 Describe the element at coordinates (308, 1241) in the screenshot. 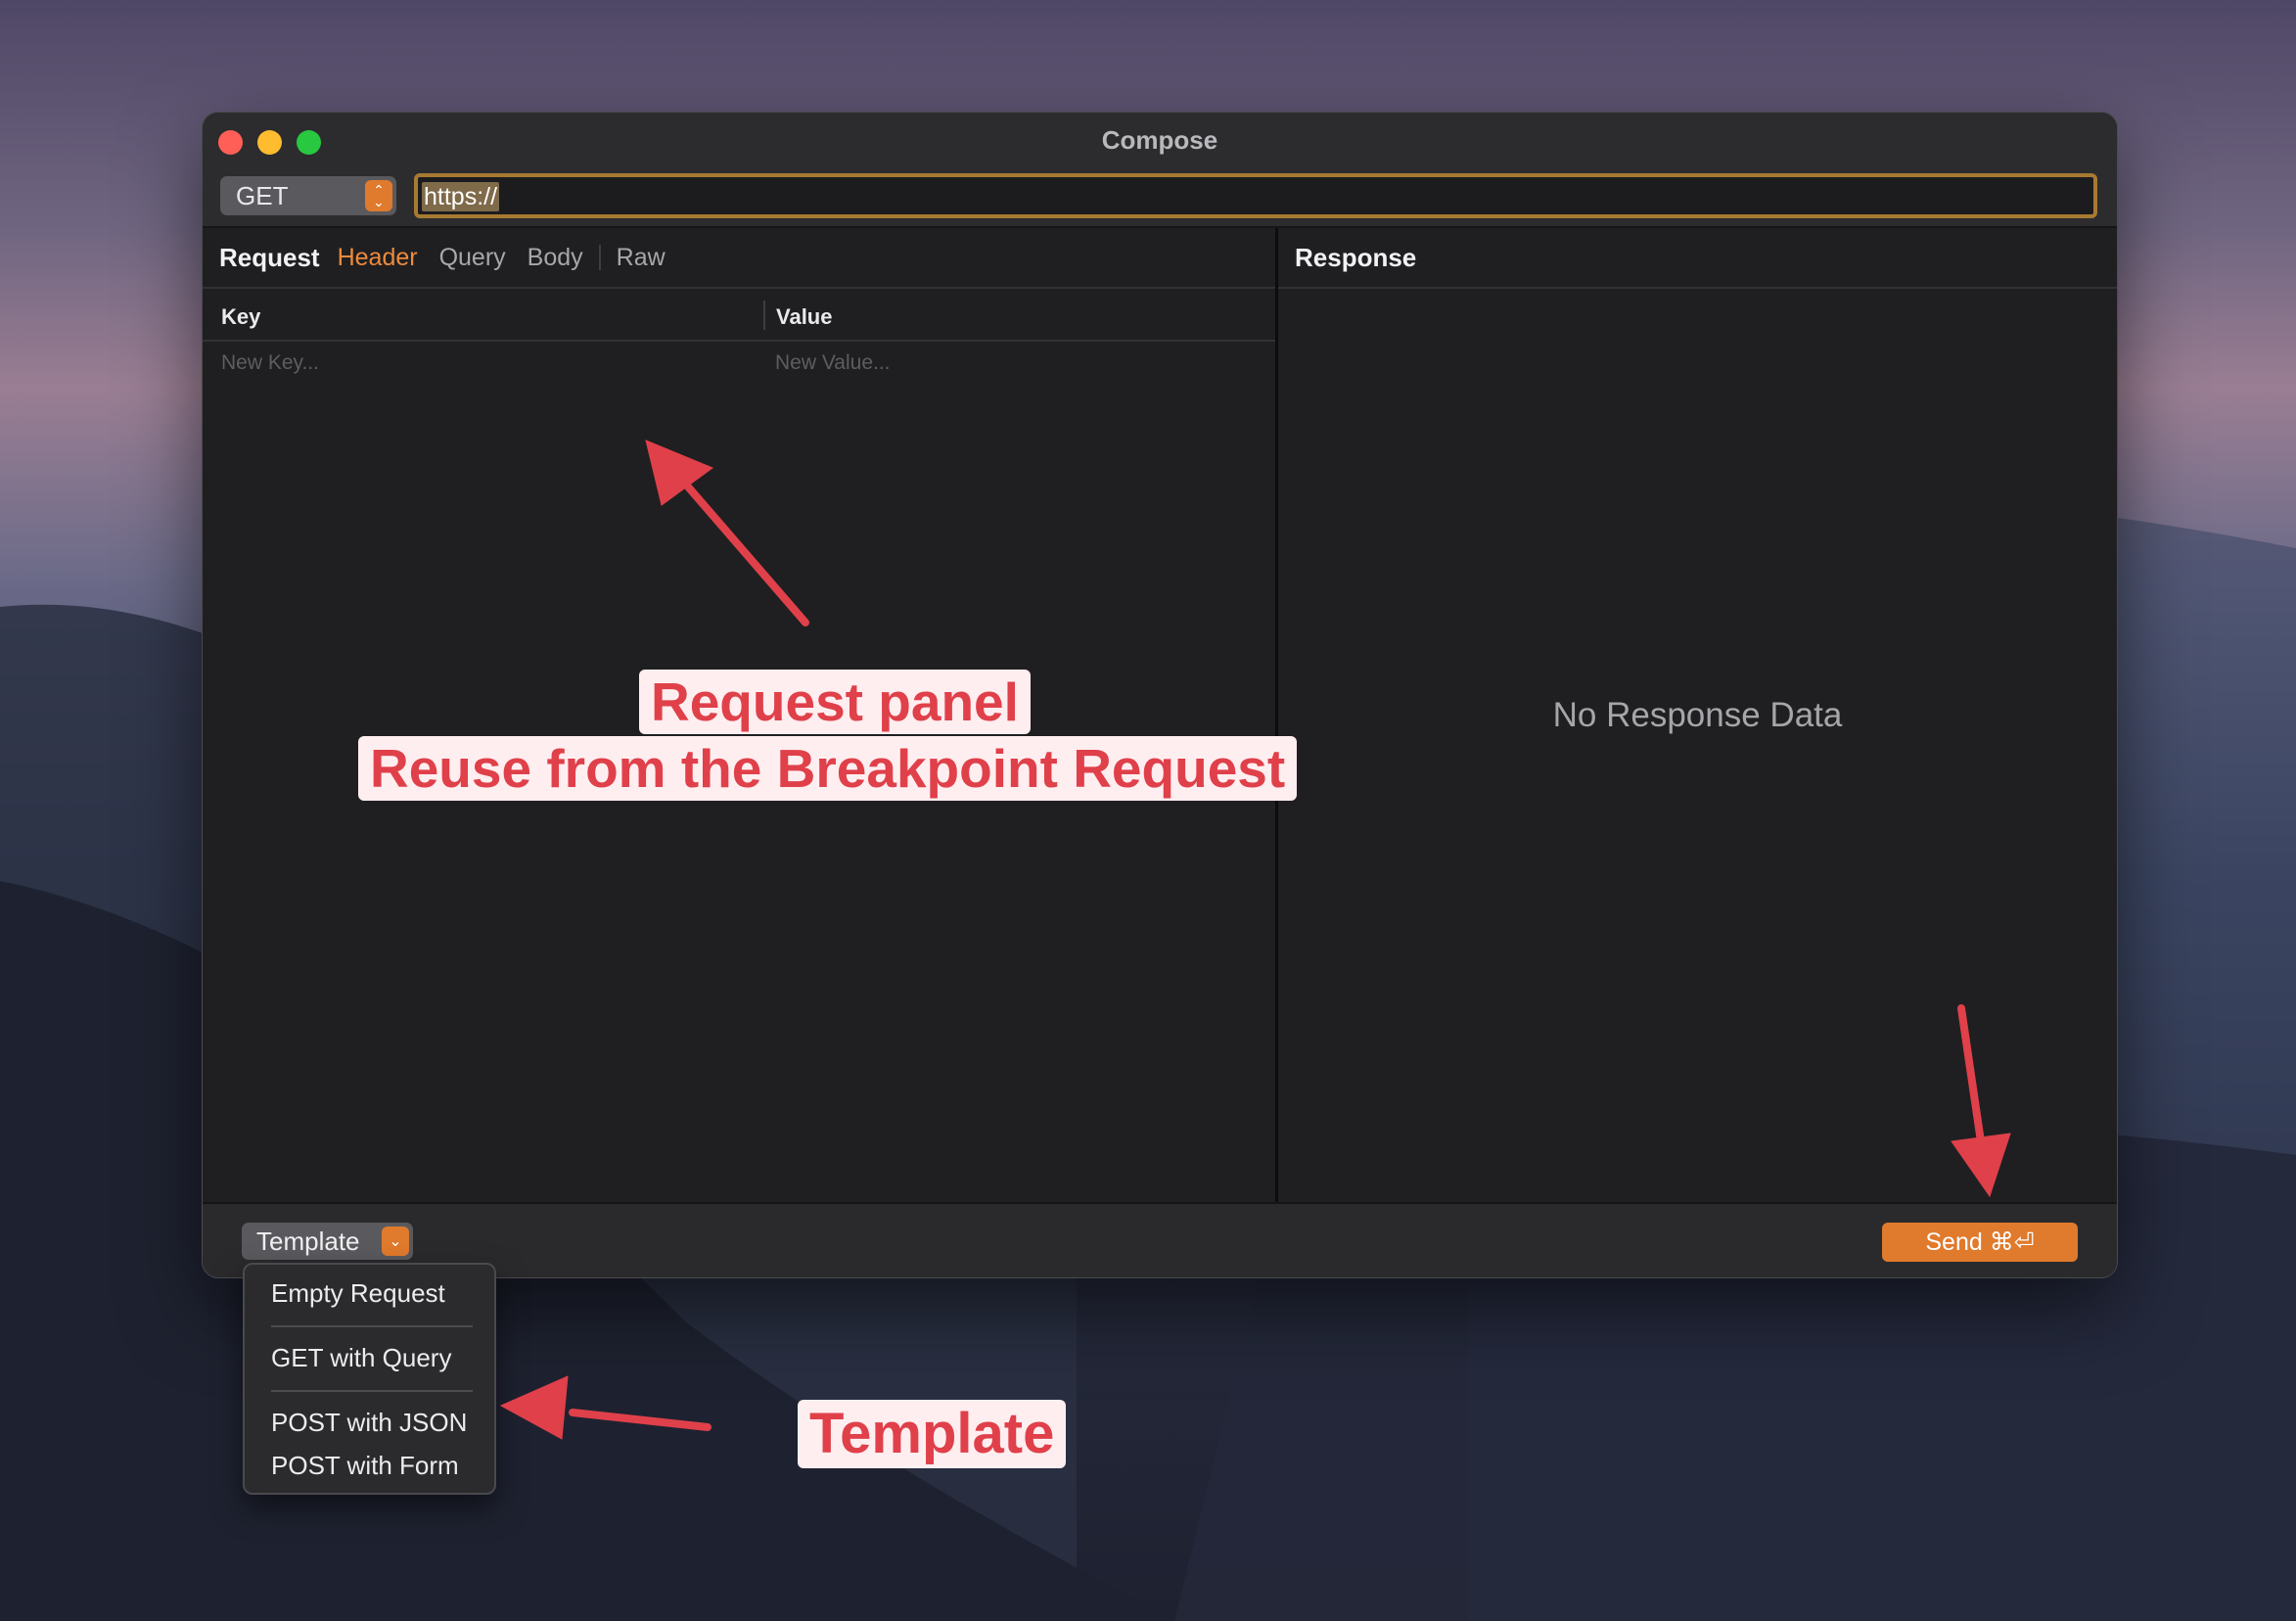

I see `template-button-label: Template` at that location.